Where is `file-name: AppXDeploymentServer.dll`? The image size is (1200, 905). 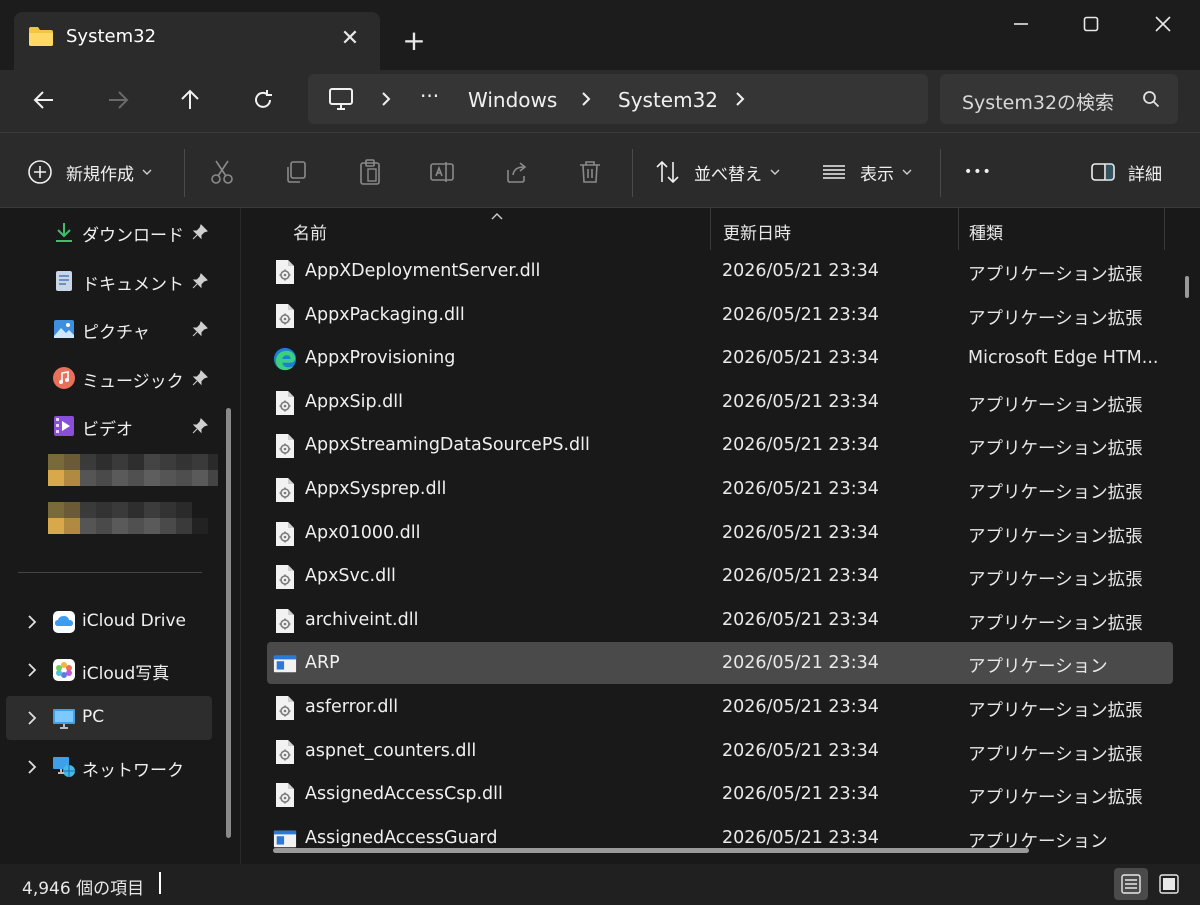
file-name: AppXDeploymentServer.dll is located at coordinates (423, 271).